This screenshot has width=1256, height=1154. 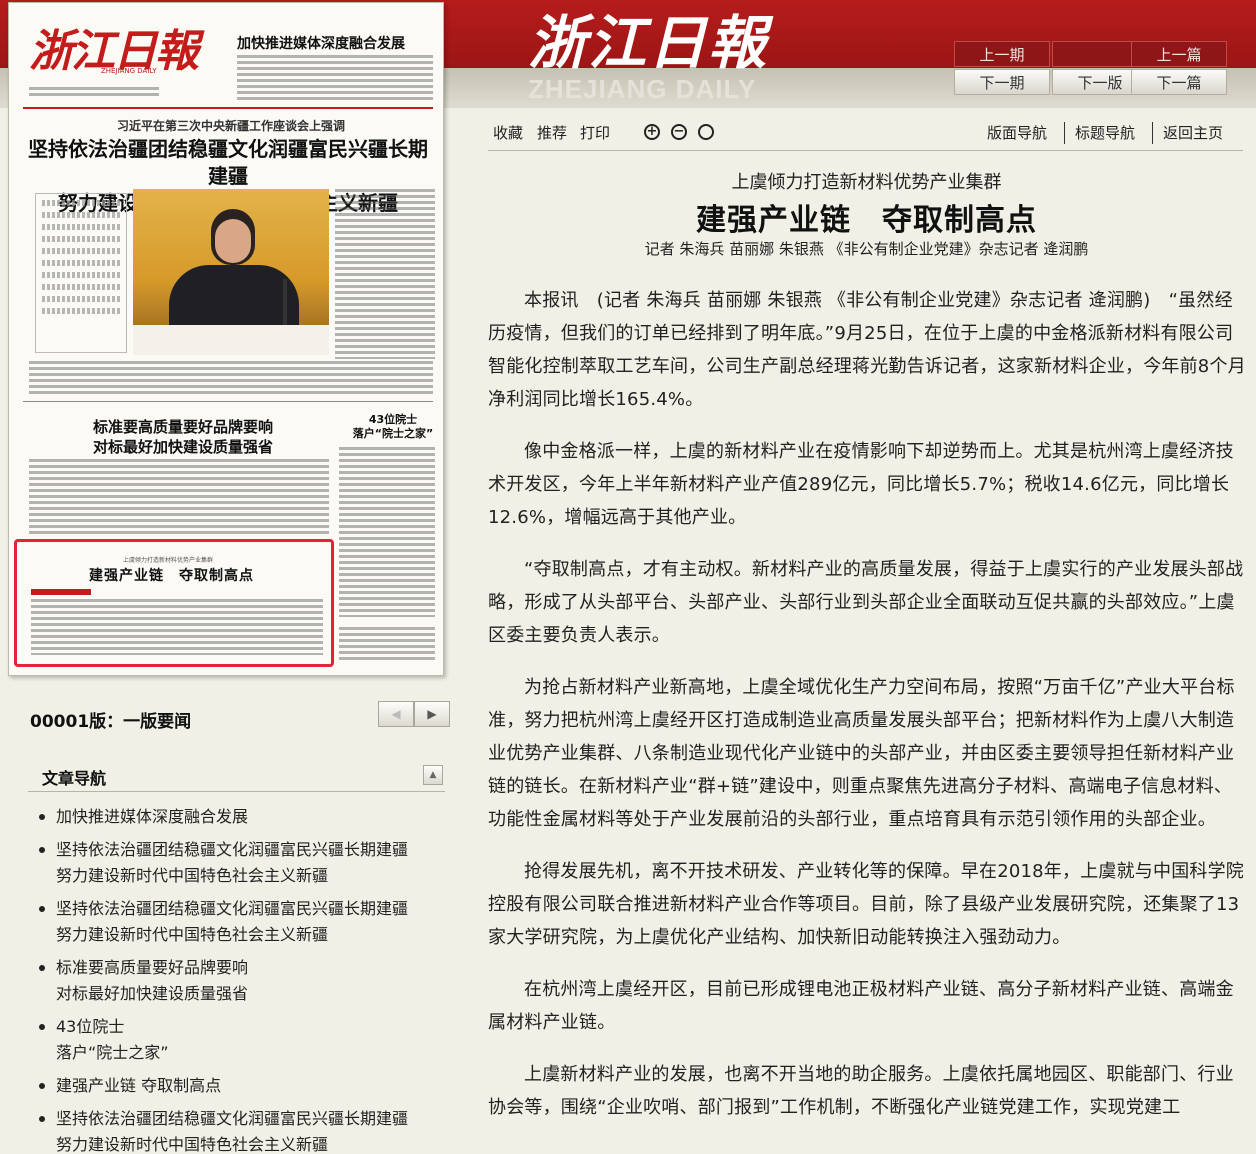 What do you see at coordinates (231, 272) in the screenshot?
I see `preview-photo` at bounding box center [231, 272].